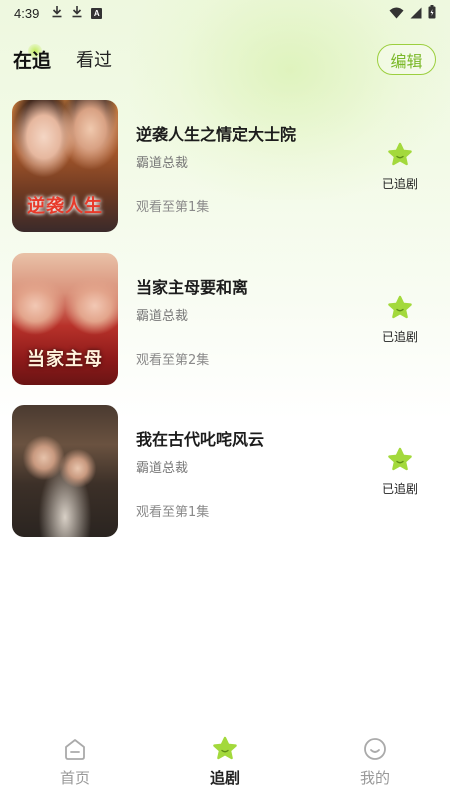  I want to click on nav-home: 首页, so click(75, 764).